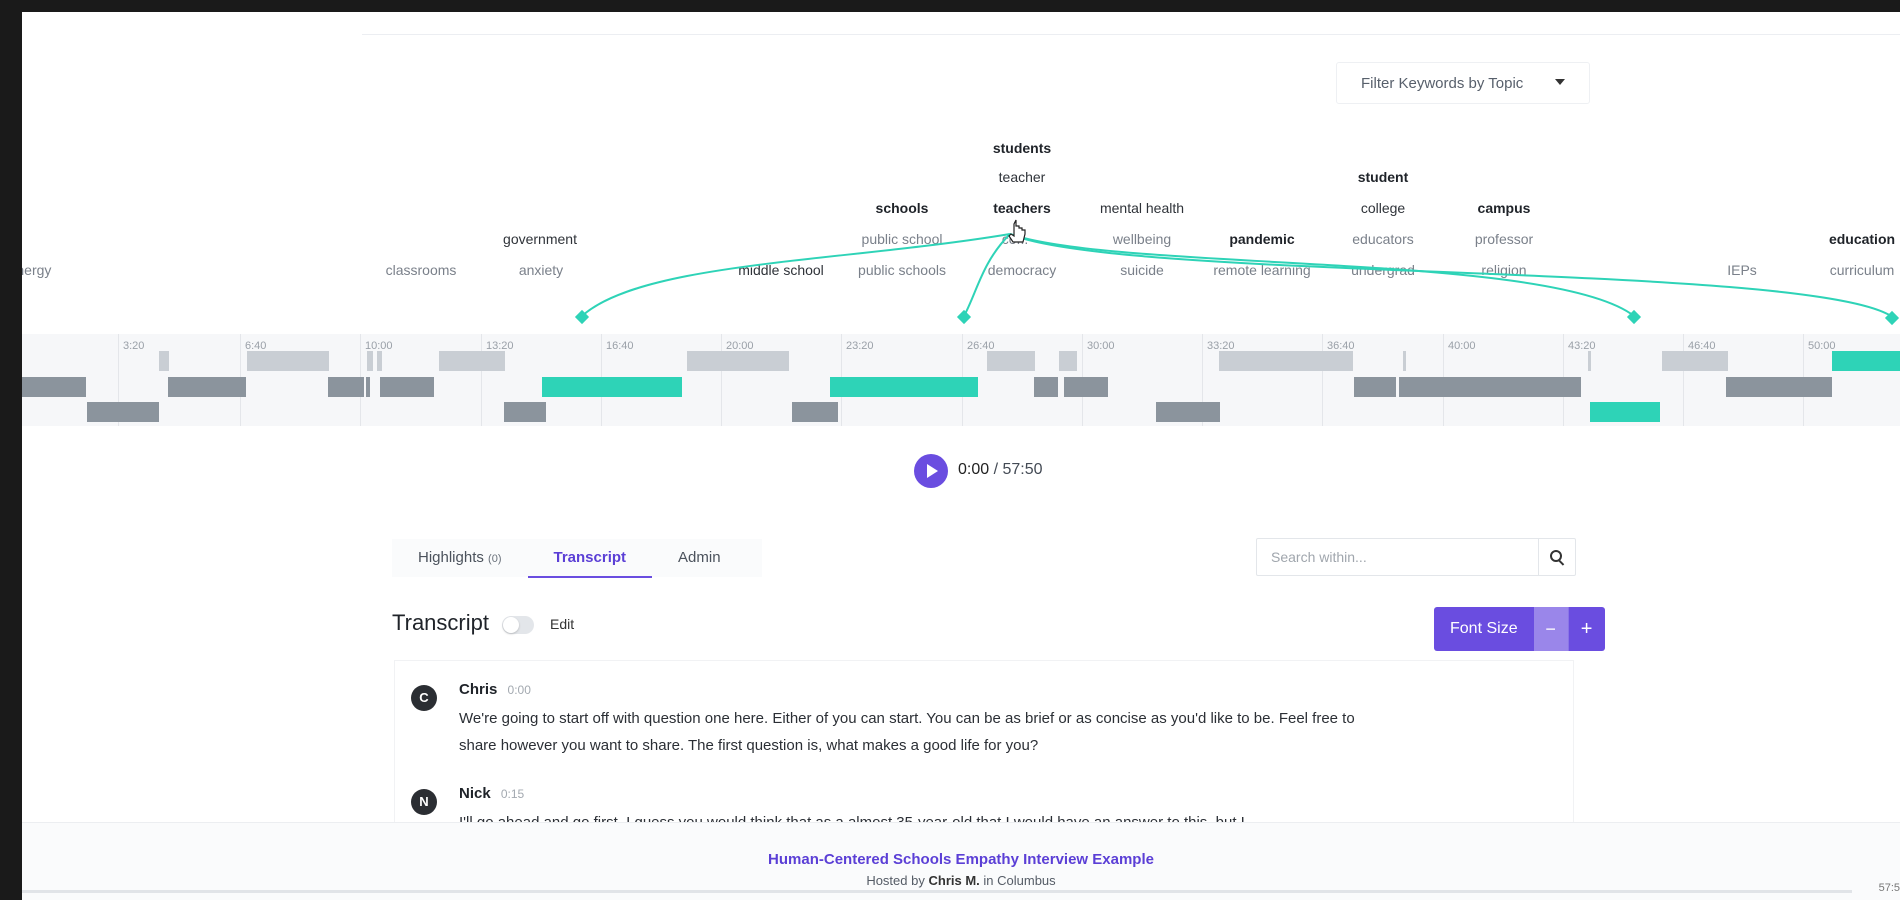  I want to click on total-time: 57:50, so click(1022, 469).